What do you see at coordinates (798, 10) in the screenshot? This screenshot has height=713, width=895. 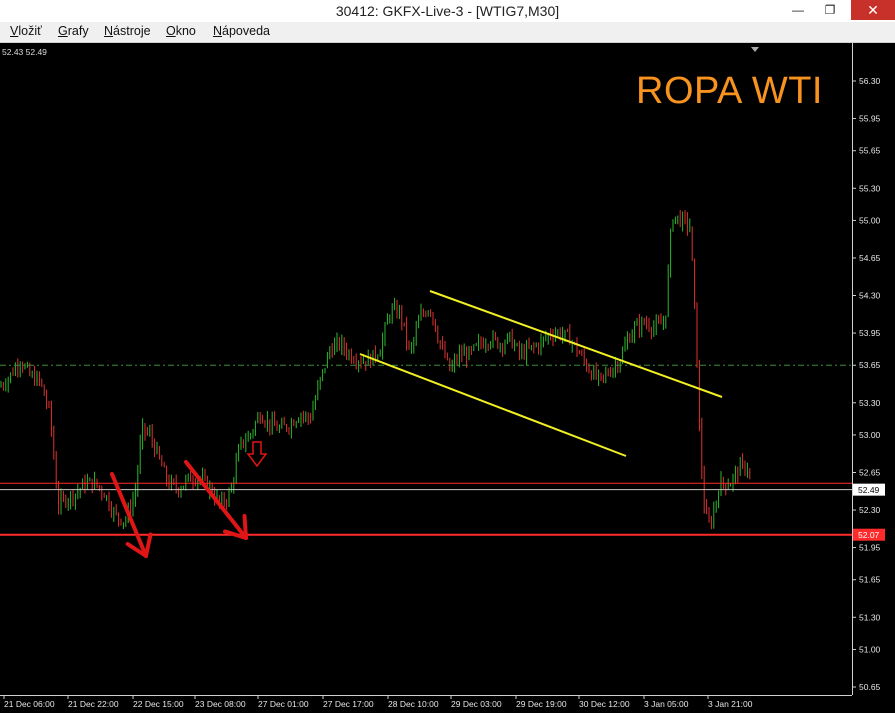 I see `minimize-button: —` at bounding box center [798, 10].